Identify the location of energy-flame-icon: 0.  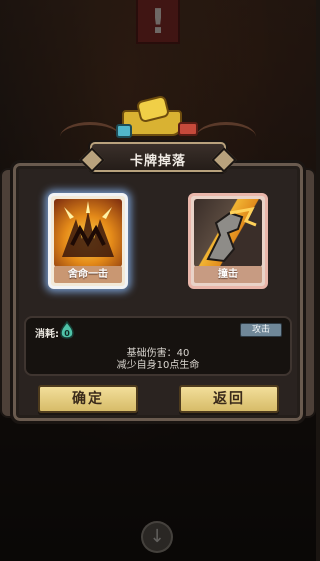
(67, 329).